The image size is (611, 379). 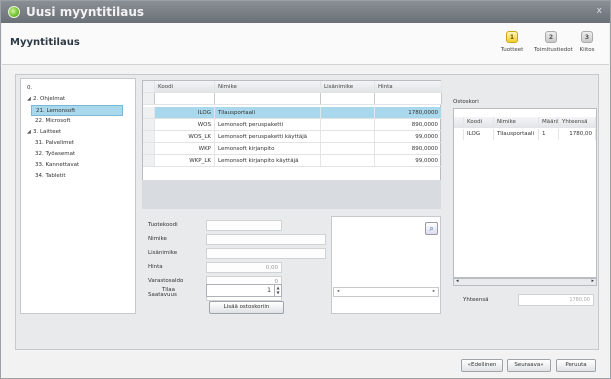 I want to click on close-icon: x, so click(x=599, y=11).